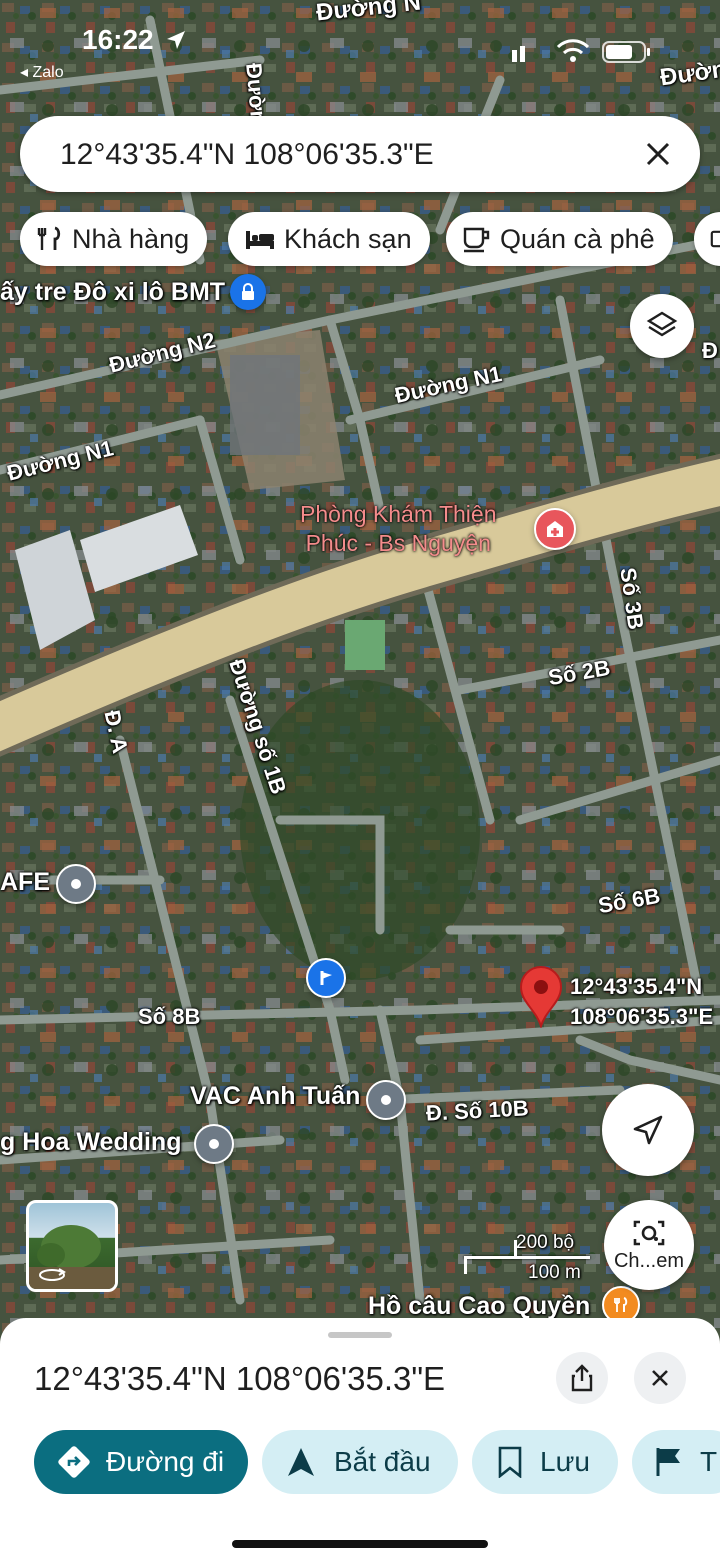 This screenshot has height=1564, width=720. What do you see at coordinates (275, 1096) in the screenshot?
I see `place-label: VAC Anh Tuấn` at bounding box center [275, 1096].